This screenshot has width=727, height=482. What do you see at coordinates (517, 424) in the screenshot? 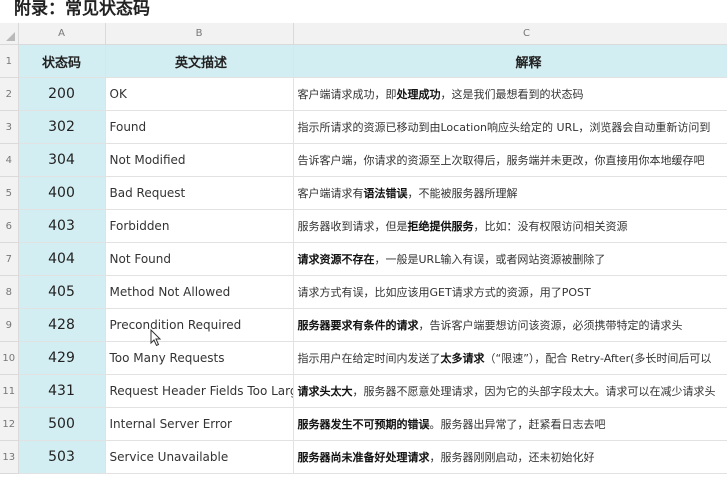
I see `explanation-text: 。服务器出异常了，赶紧看日志去吧` at bounding box center [517, 424].